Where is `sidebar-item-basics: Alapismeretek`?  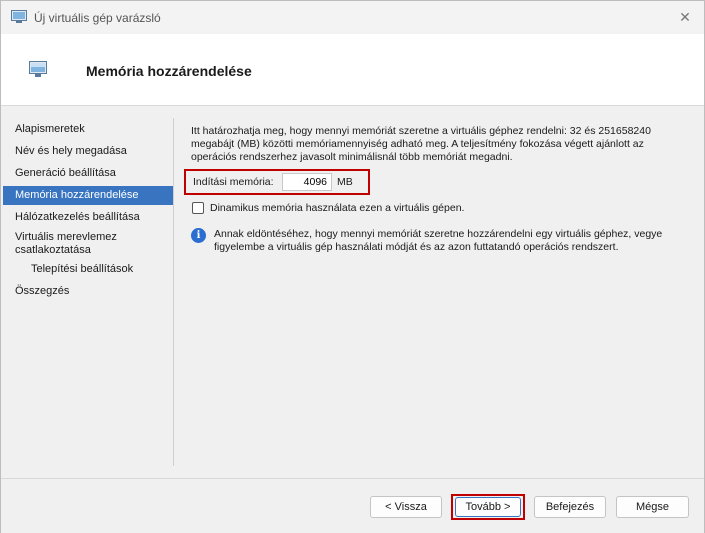 sidebar-item-basics: Alapismeretek is located at coordinates (88, 129).